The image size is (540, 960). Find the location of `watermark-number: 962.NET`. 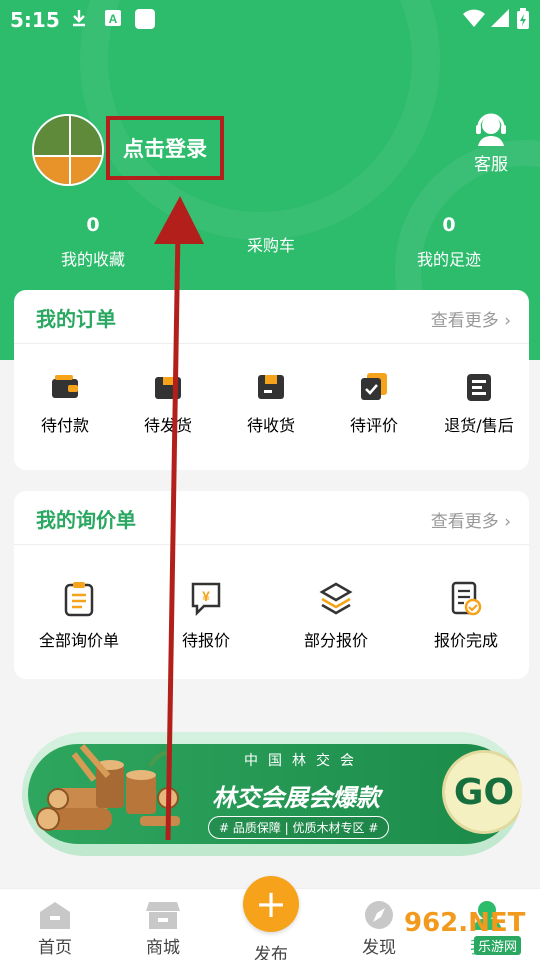

watermark-number: 962.NET is located at coordinates (465, 923).